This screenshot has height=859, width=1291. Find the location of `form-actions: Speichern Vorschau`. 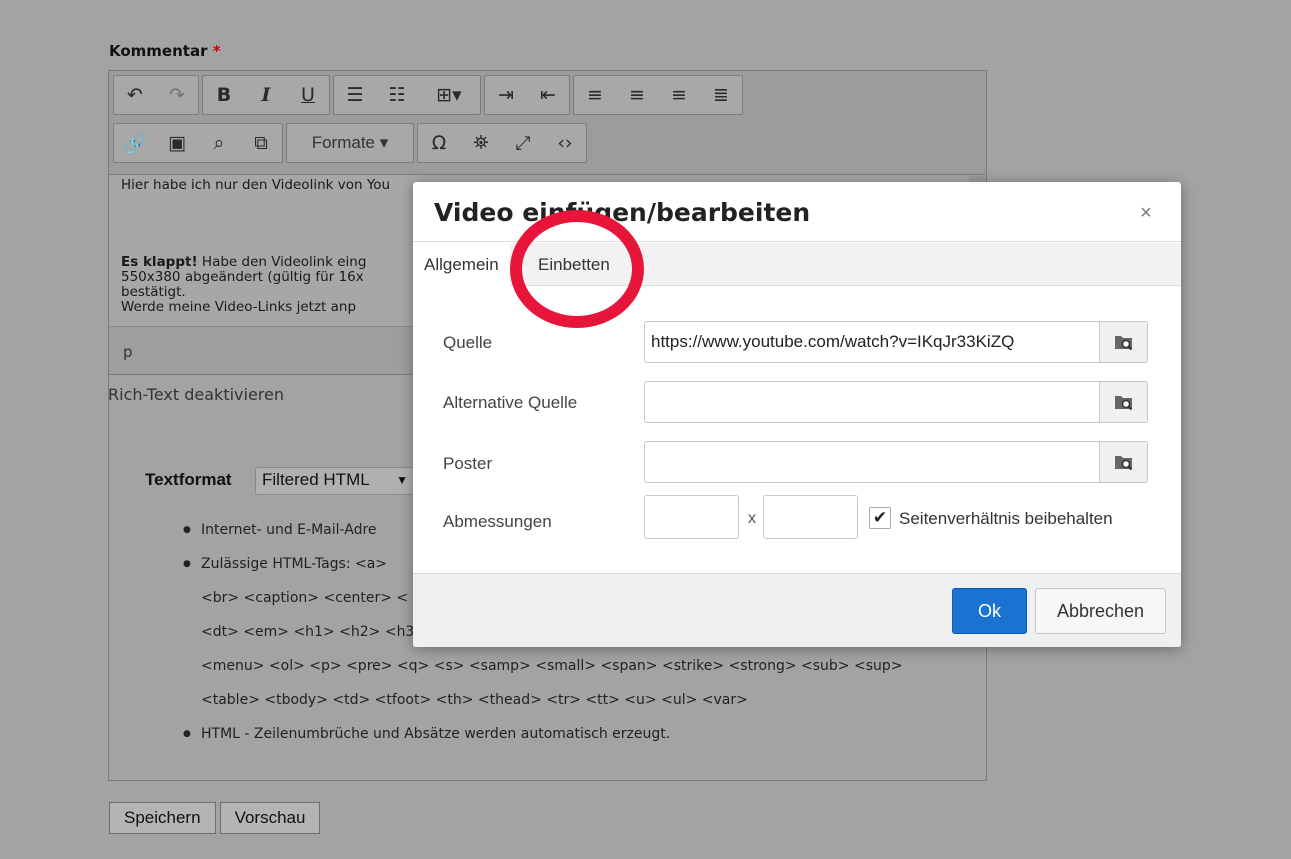

form-actions: Speichern Vorschau is located at coordinates (215, 818).